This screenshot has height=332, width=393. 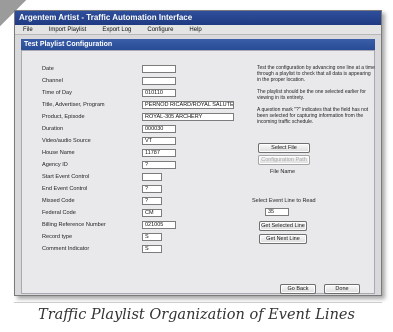 What do you see at coordinates (283, 226) in the screenshot?
I see `get-selected-line-button: Get Selected Line` at bounding box center [283, 226].